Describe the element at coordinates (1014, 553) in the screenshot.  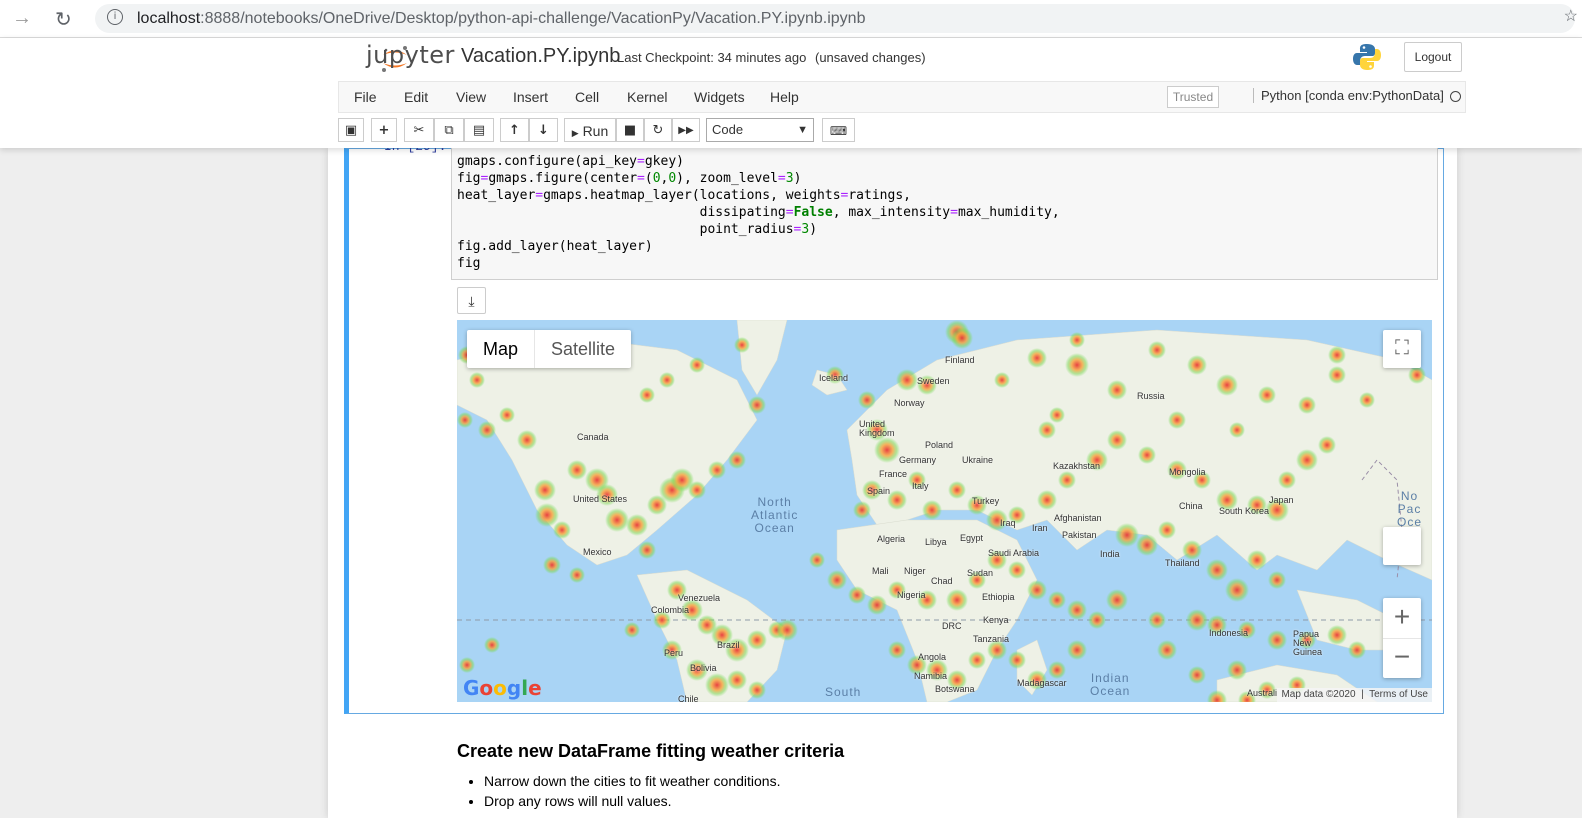
I see `map-label: Saudi Arabia` at that location.